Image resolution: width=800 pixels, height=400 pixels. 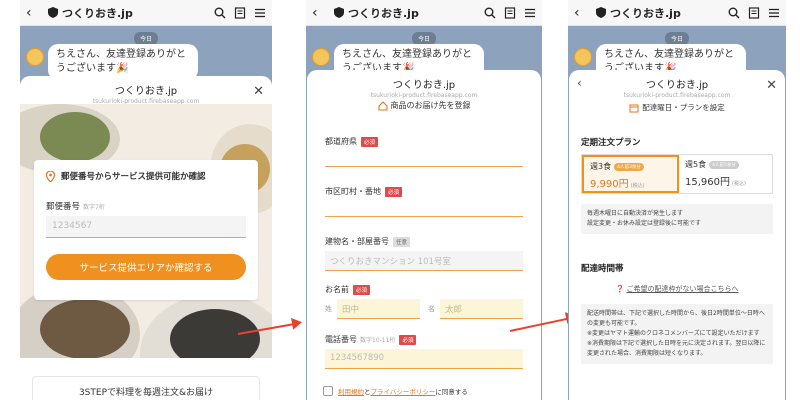 I want to click on building-input: つくりおきマンション 101号室, so click(x=424, y=261).